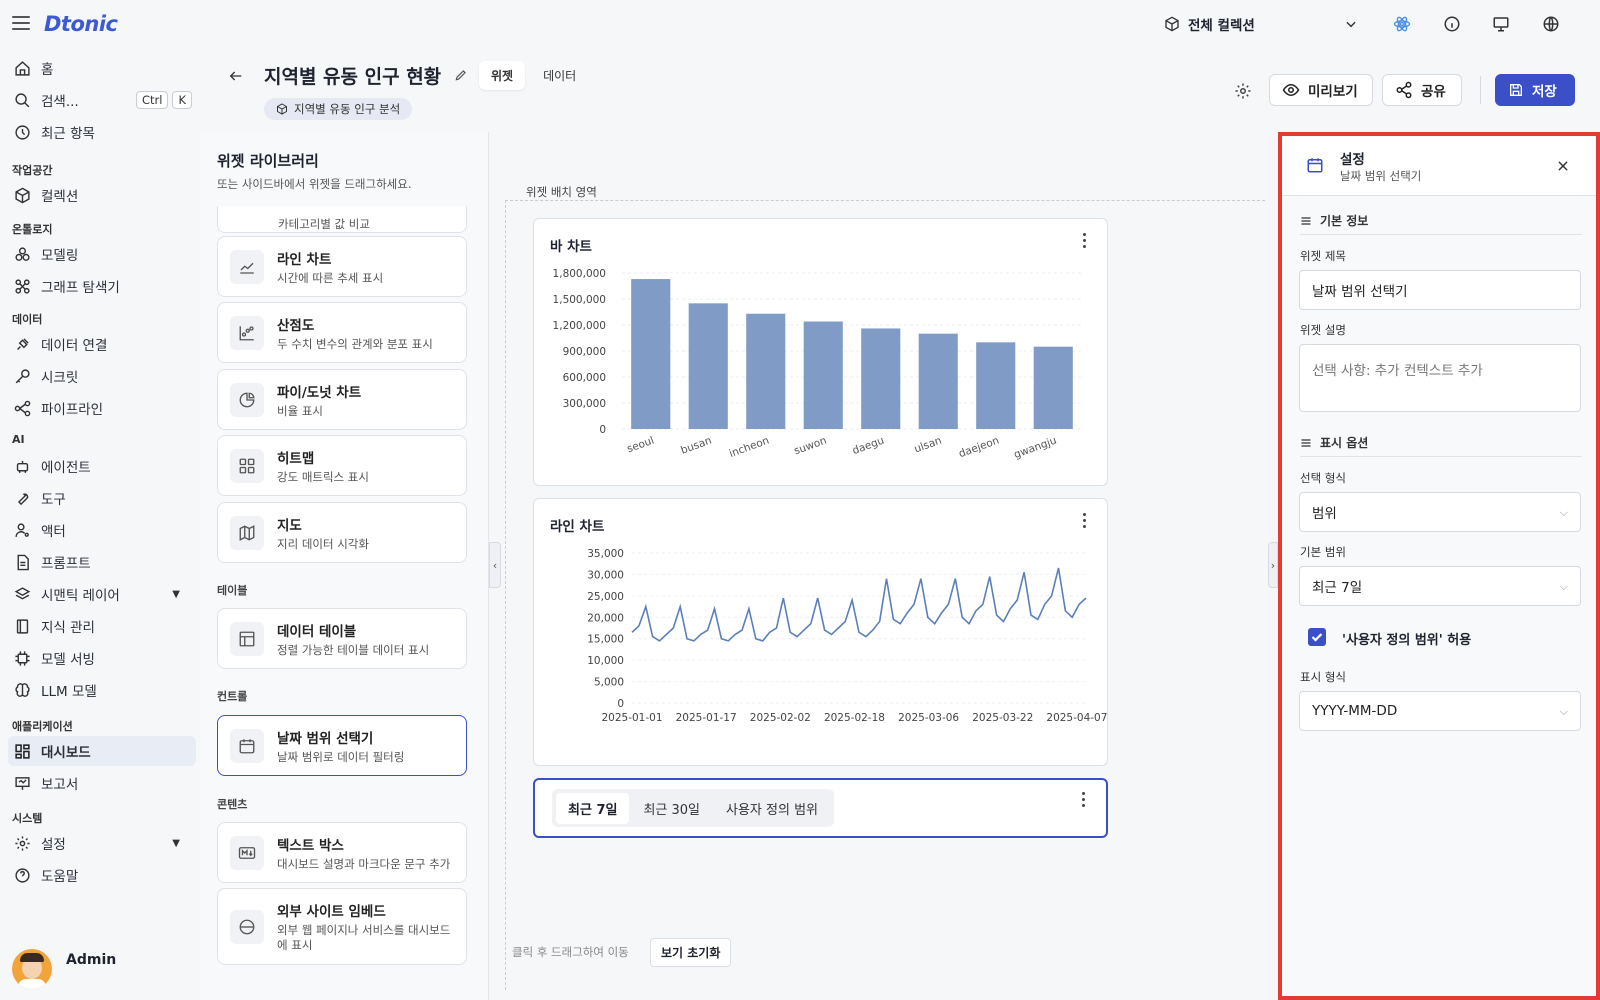 This screenshot has width=1600, height=1000. What do you see at coordinates (102, 408) in the screenshot?
I see `sidebar-item-pipeline: 파이프라인` at bounding box center [102, 408].